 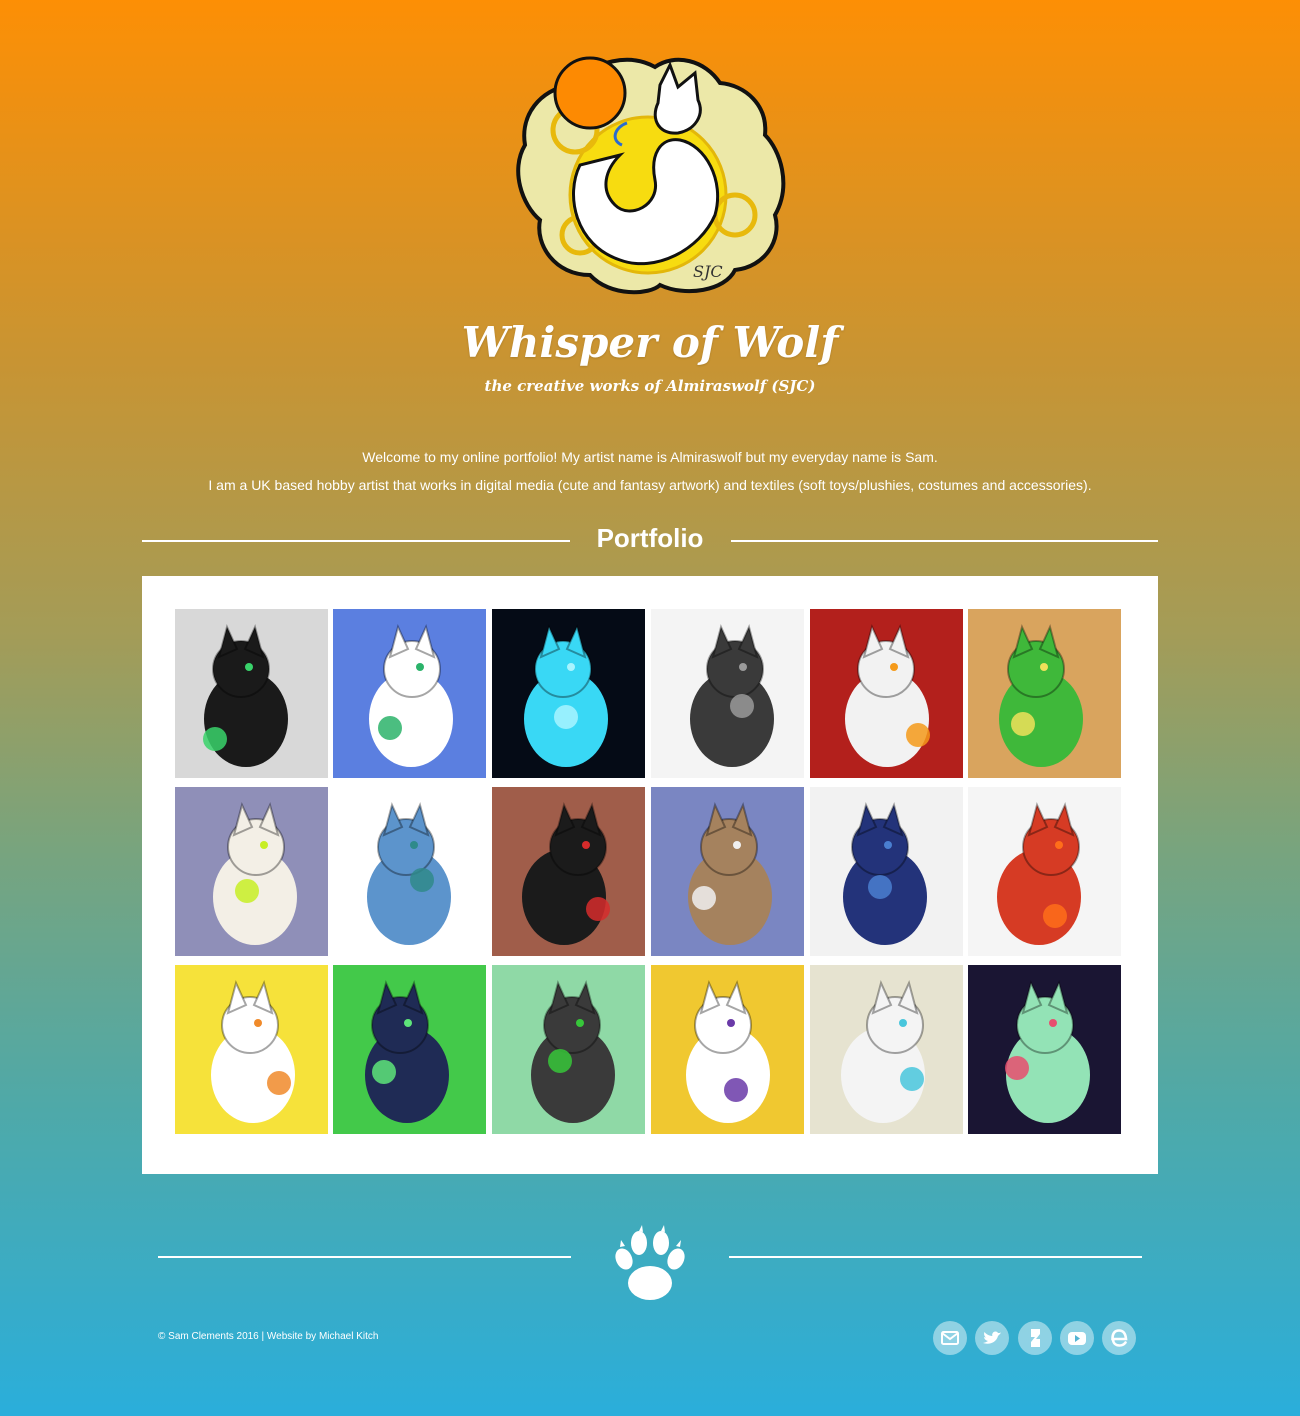 I want to click on costume-person-photo-image, so click(x=568, y=871).